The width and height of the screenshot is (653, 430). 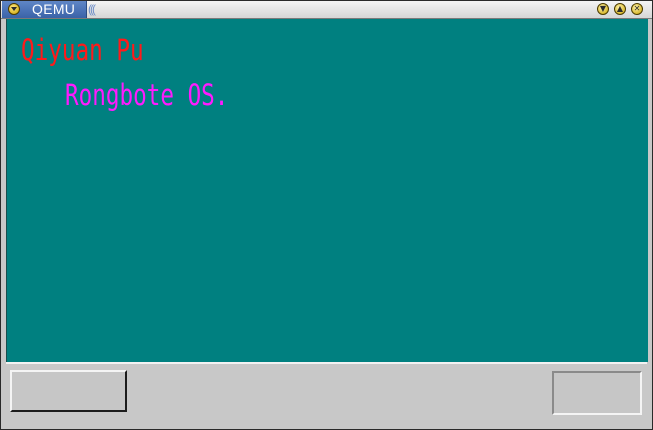 What do you see at coordinates (603, 9) in the screenshot?
I see `minimize-icon: ▼` at bounding box center [603, 9].